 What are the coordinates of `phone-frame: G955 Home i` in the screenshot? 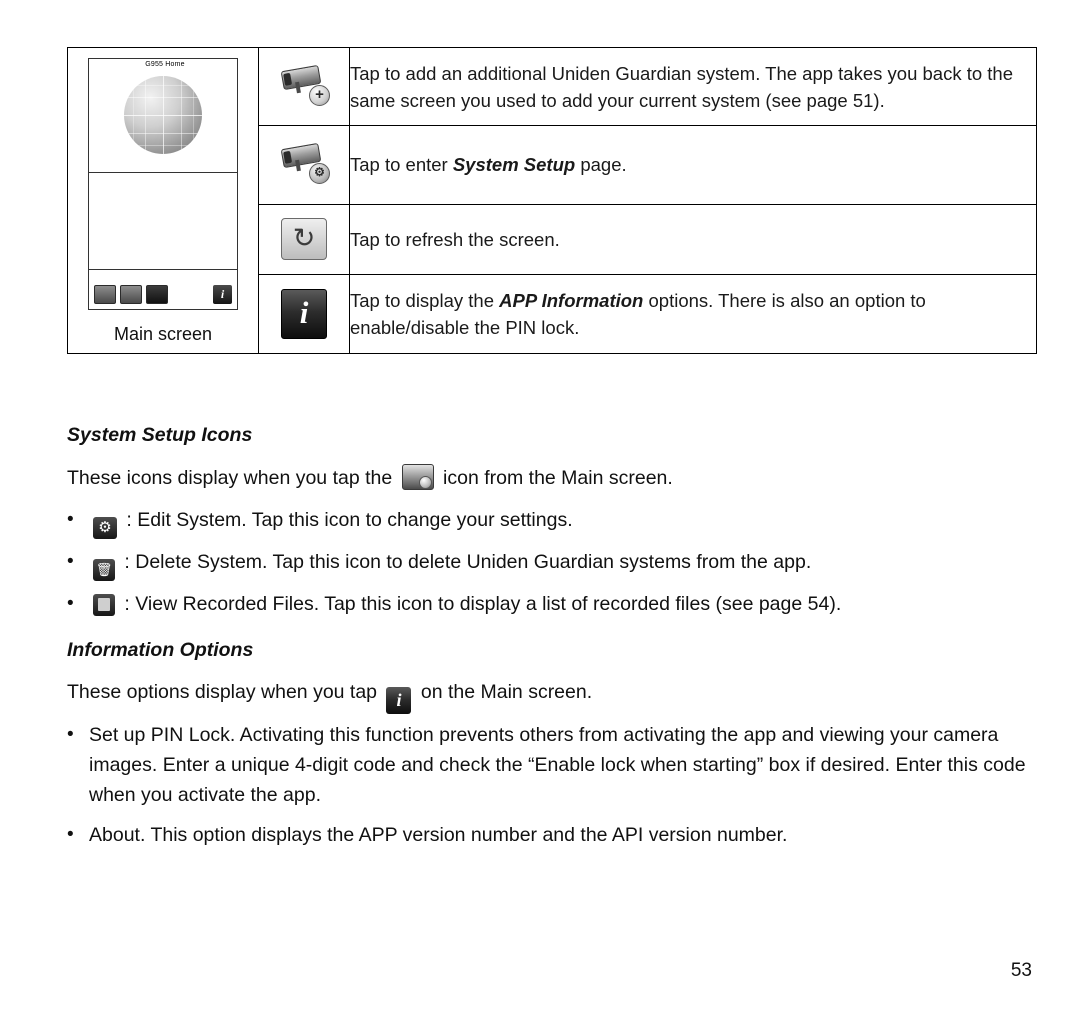 It's located at (163, 184).